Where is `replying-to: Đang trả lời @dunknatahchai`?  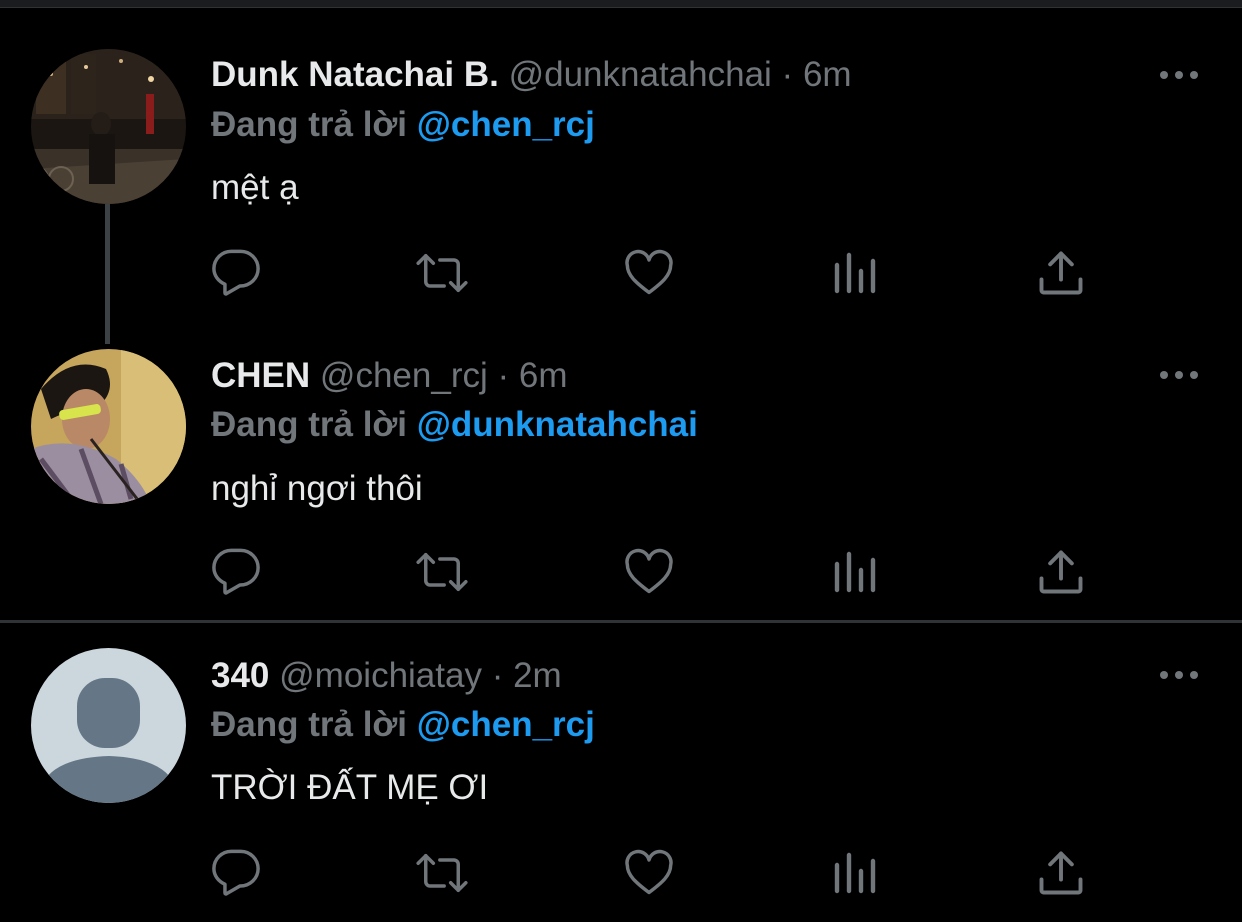 replying-to: Đang trả lời @dunknatahchai is located at coordinates (454, 425).